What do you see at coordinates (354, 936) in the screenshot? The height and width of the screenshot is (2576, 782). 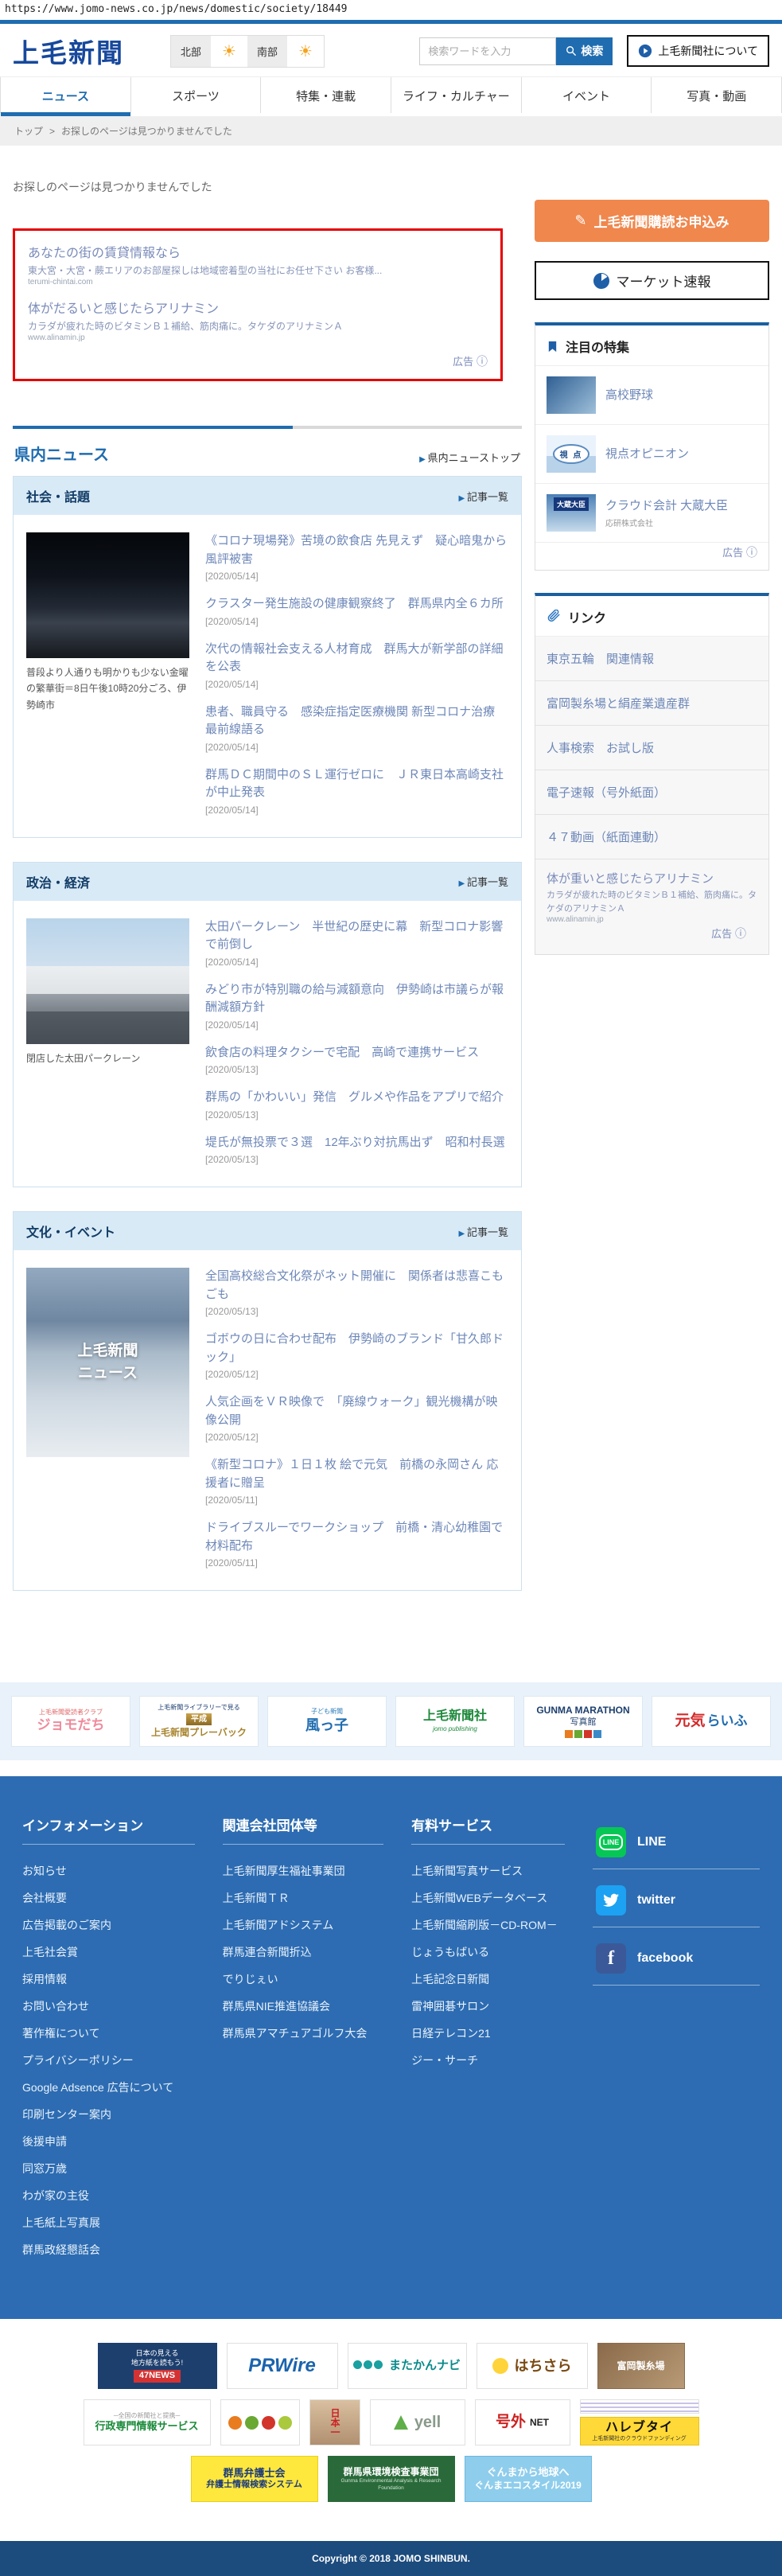 I see `article-link: 太田パークレーン 半世紀の歴史に幕 新型コロナ影響で前倒し` at bounding box center [354, 936].